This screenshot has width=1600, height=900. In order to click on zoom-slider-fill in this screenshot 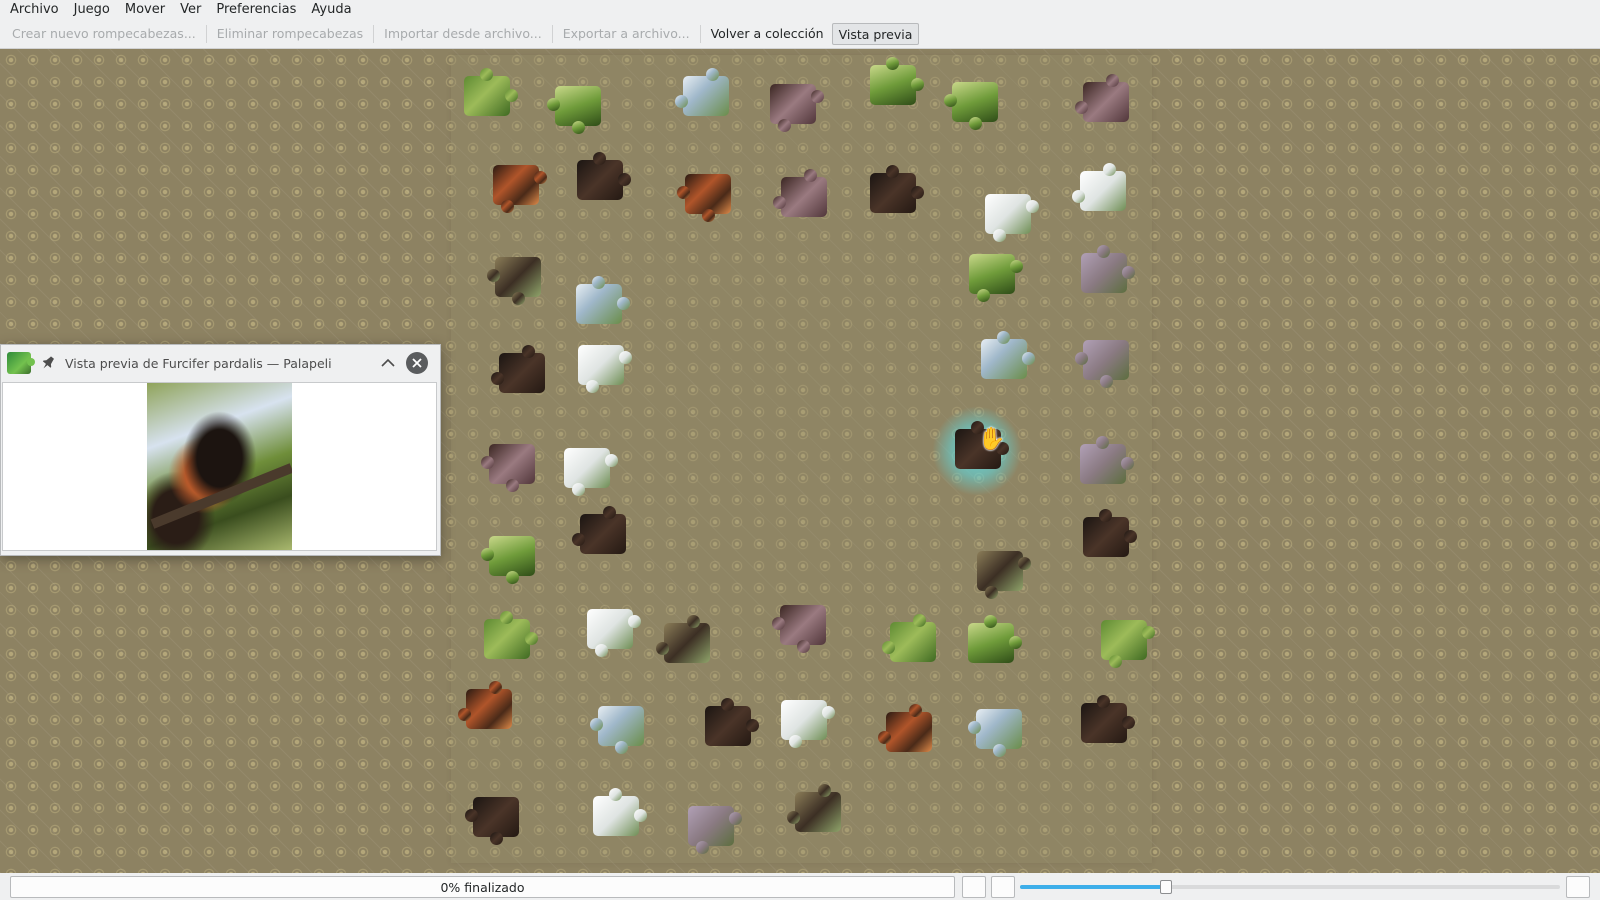, I will do `click(1093, 887)`.